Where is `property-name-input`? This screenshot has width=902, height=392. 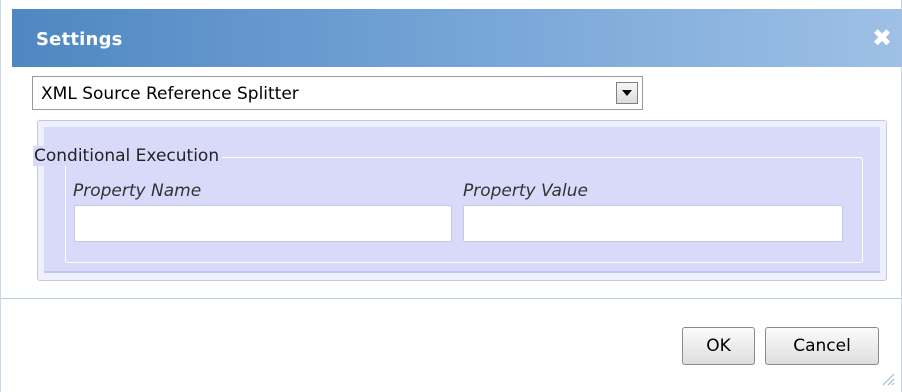 property-name-input is located at coordinates (263, 223).